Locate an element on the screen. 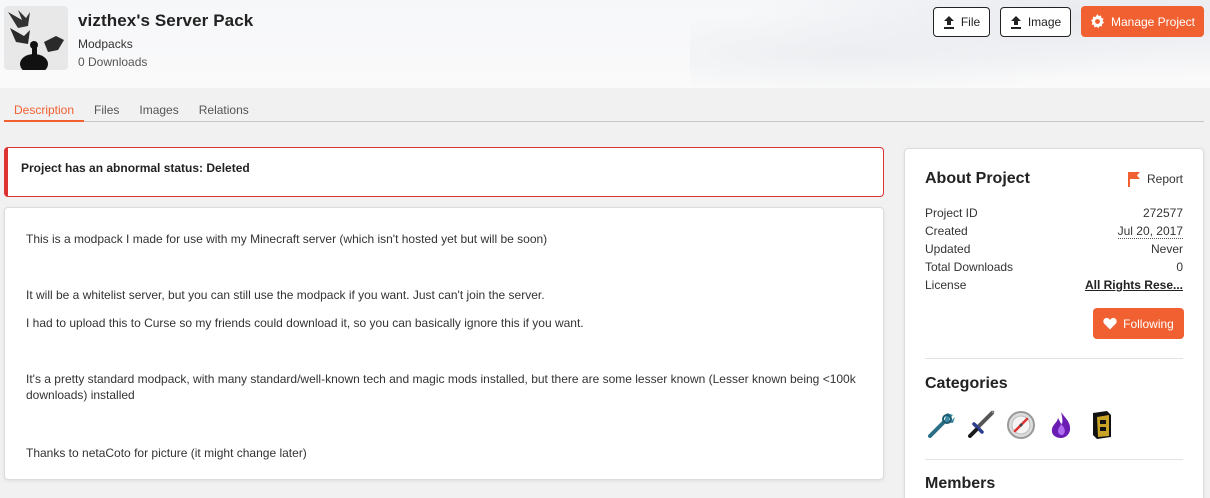  about-project-heading: About Project is located at coordinates (977, 178).